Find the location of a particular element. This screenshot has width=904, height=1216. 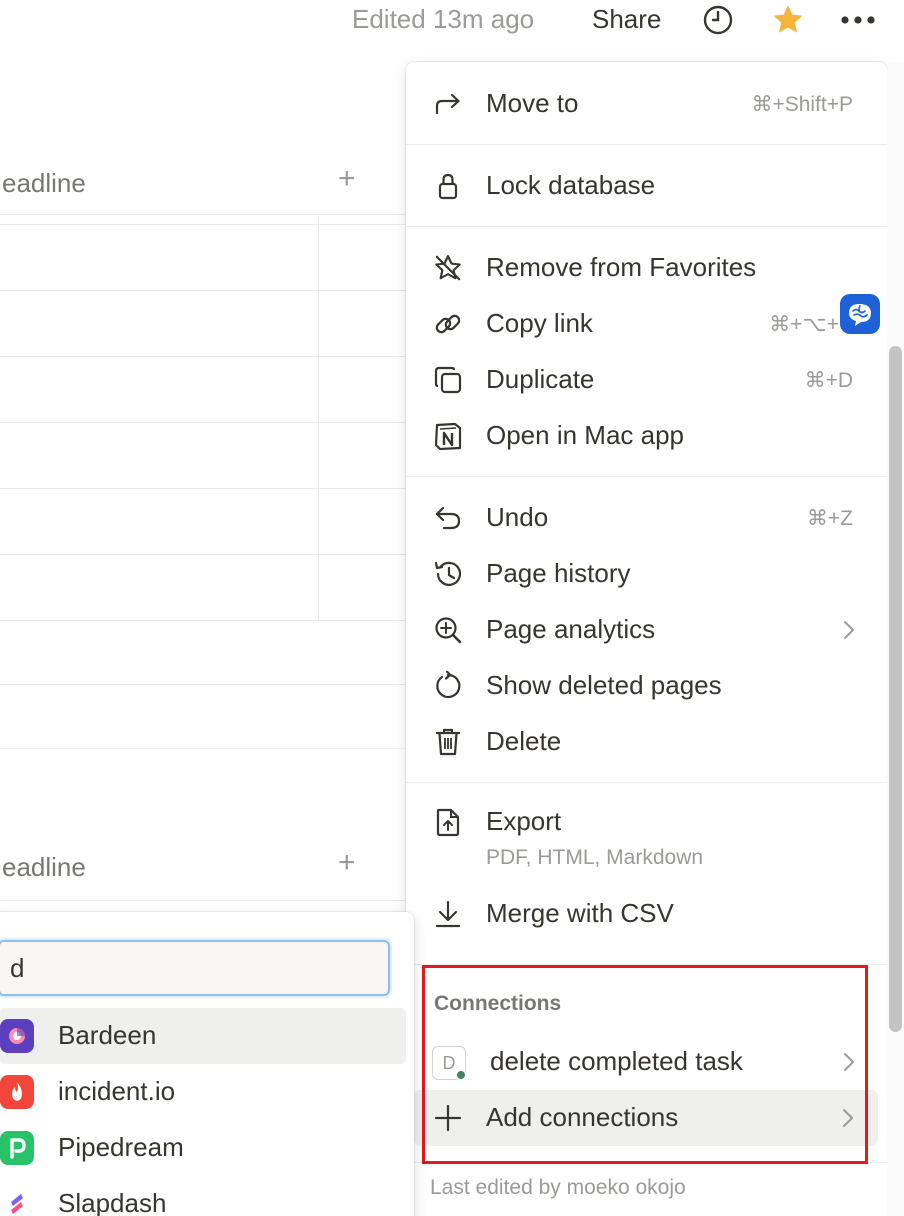

menu-item-merge-csv: Merge with CSV is located at coordinates (646, 914).